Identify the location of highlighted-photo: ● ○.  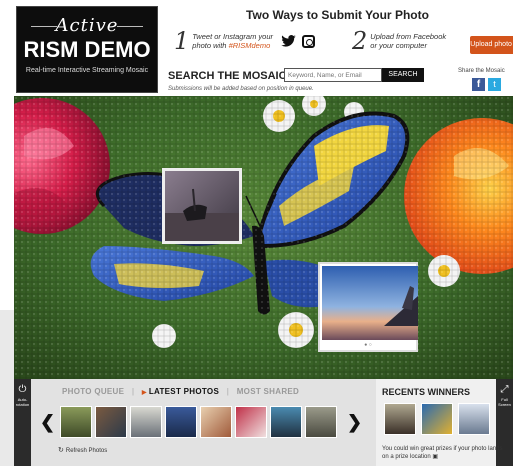
(368, 307).